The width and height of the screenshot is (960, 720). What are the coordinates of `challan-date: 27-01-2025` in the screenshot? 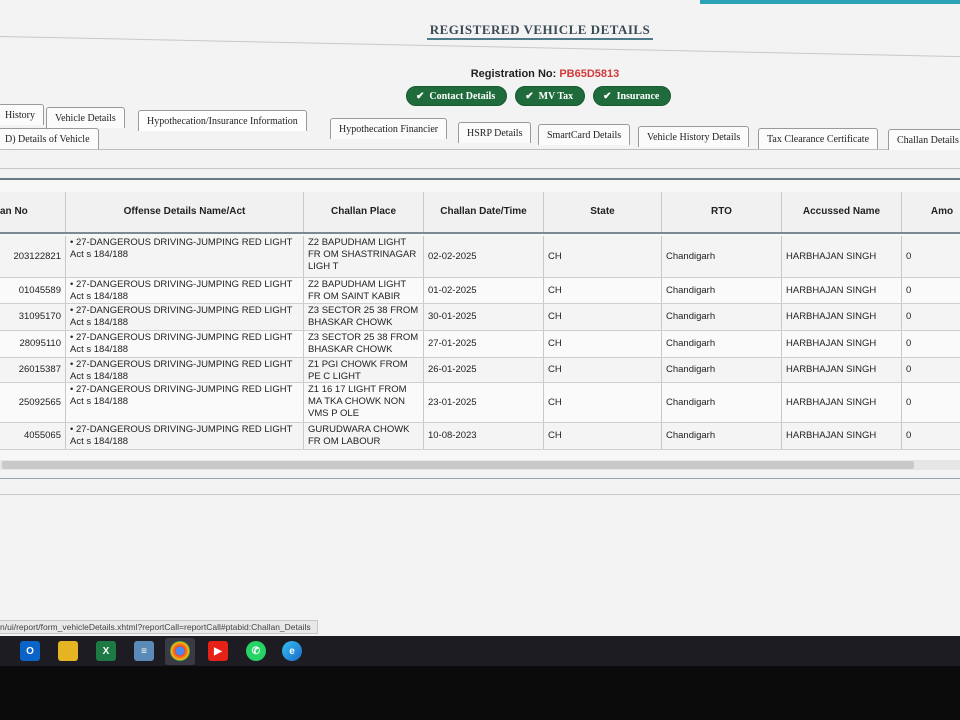 It's located at (484, 344).